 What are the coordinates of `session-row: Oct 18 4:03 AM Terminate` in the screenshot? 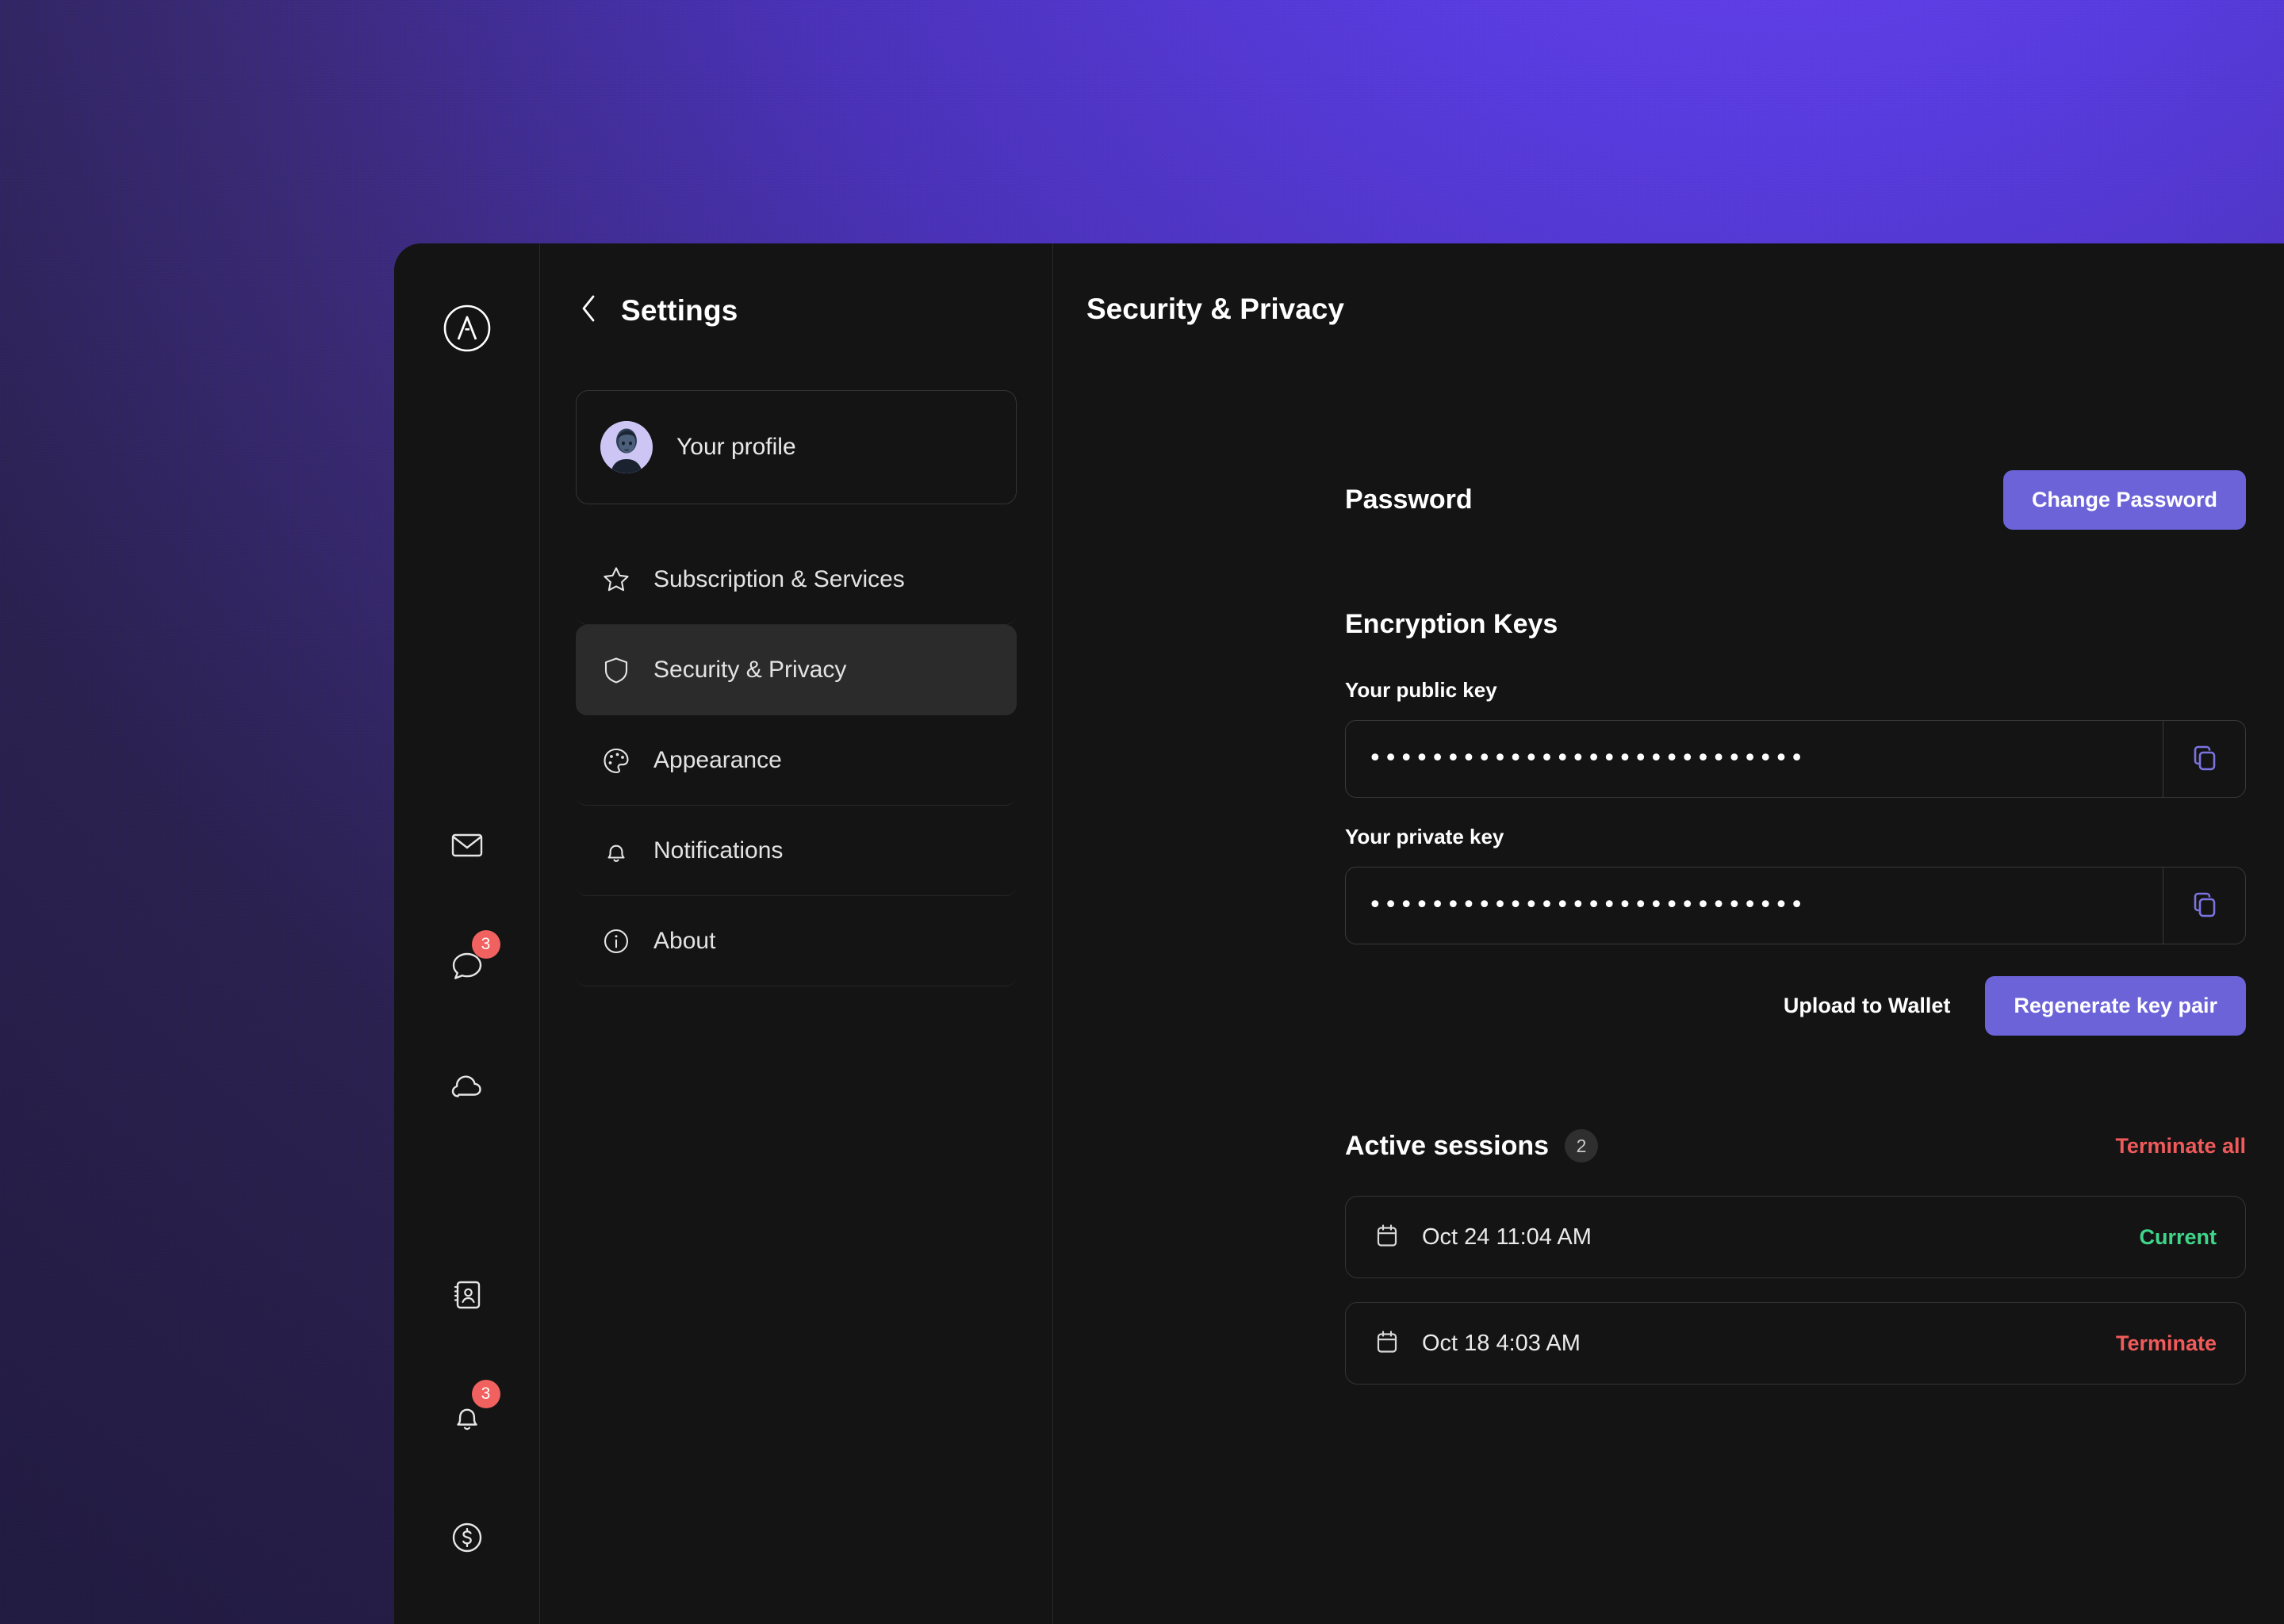 It's located at (1795, 1343).